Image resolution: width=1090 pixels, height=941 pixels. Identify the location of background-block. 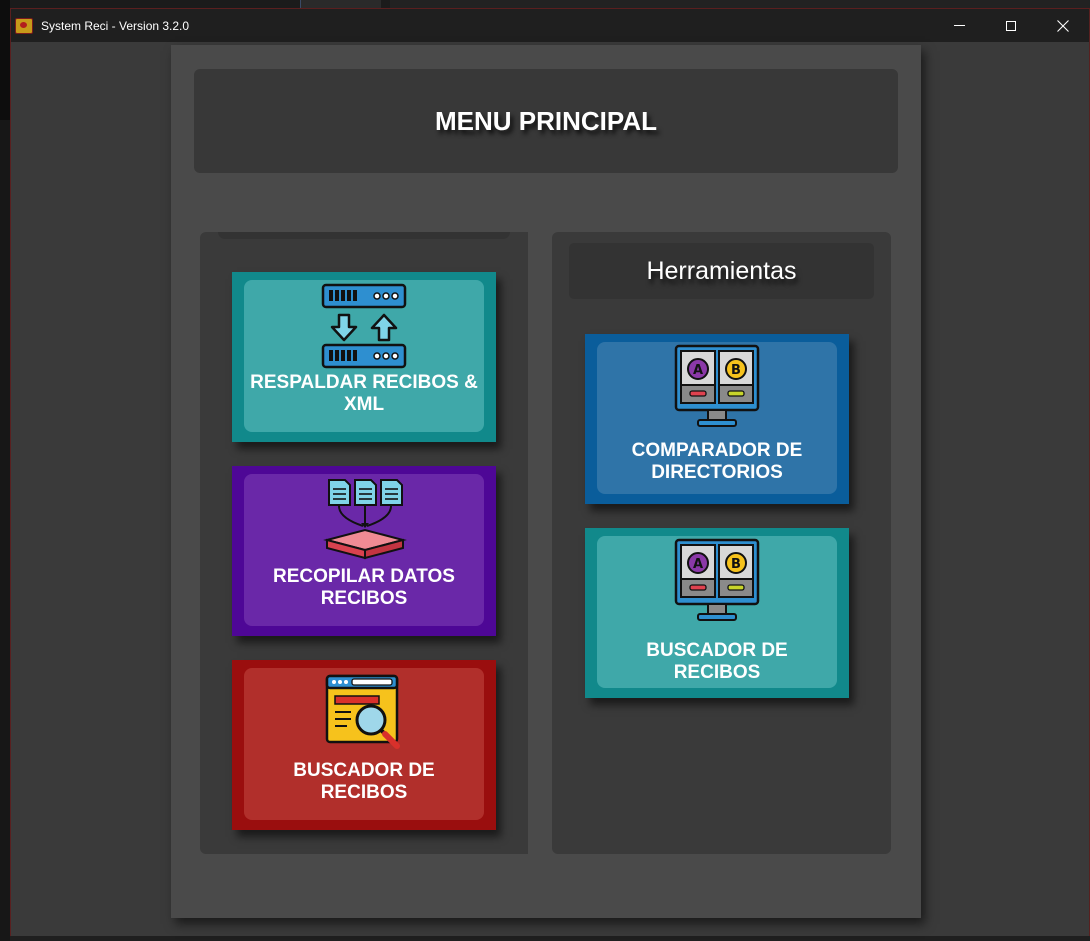
(5, 60).